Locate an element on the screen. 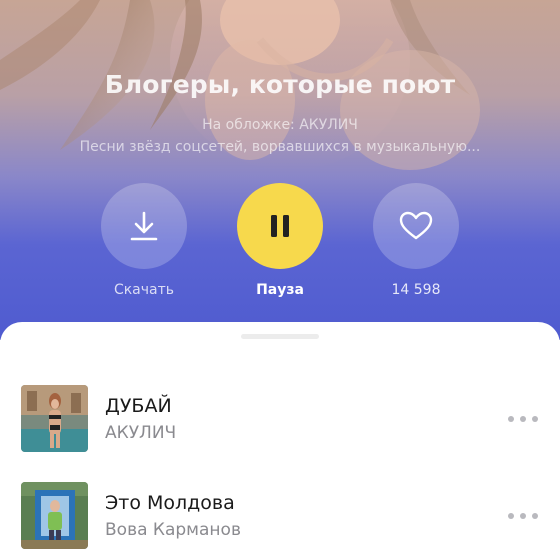 This screenshot has height=560, width=560. pause-button is located at coordinates (280, 226).